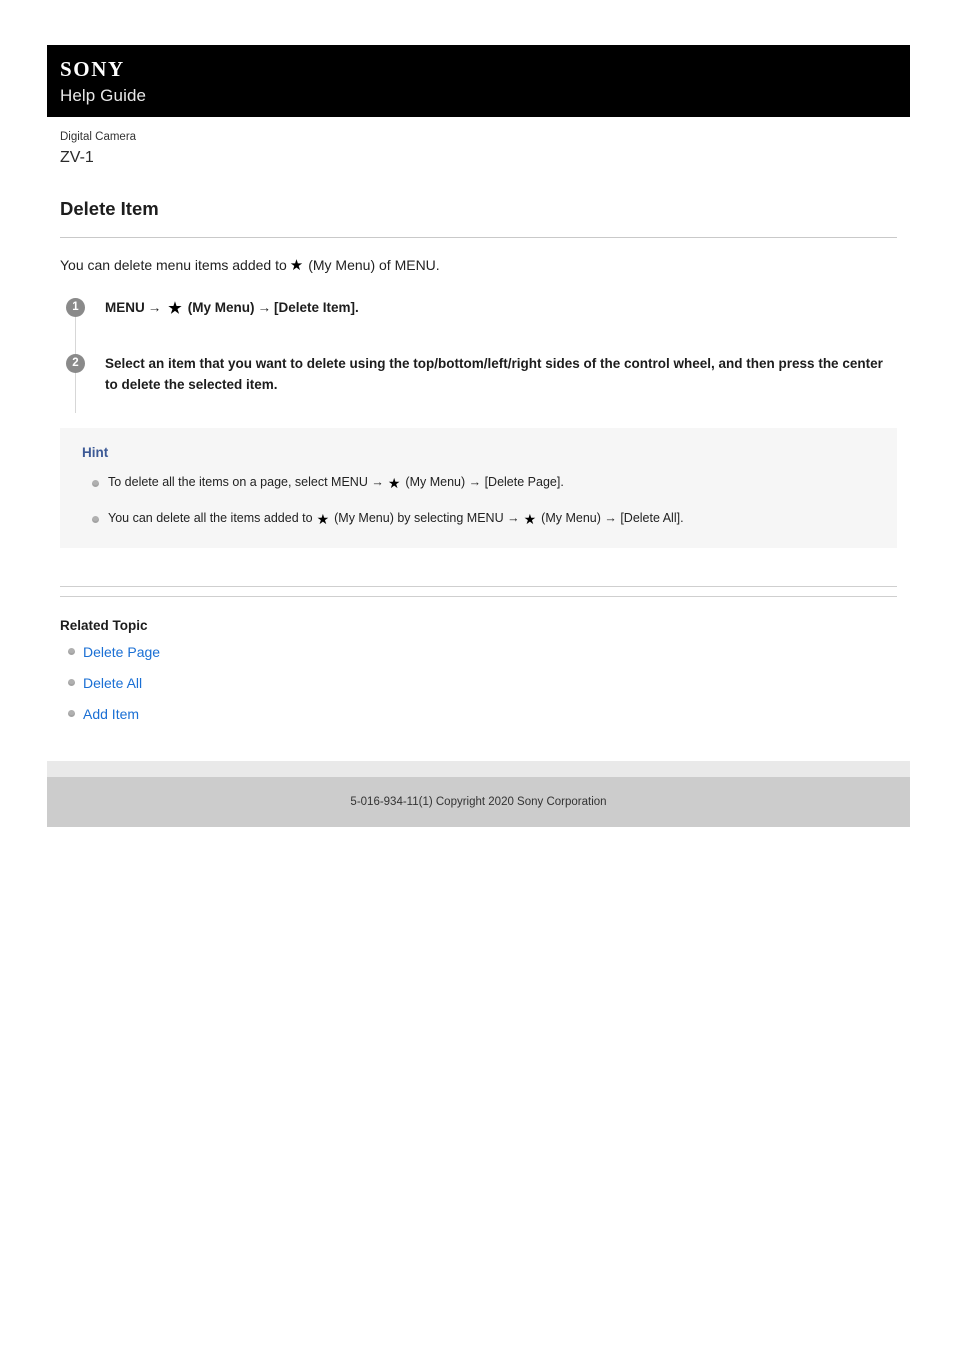 The width and height of the screenshot is (954, 1350). Describe the element at coordinates (427, 518) in the screenshot. I see `hint-2-text-b: (My Menu) by selecting MENU →` at that location.